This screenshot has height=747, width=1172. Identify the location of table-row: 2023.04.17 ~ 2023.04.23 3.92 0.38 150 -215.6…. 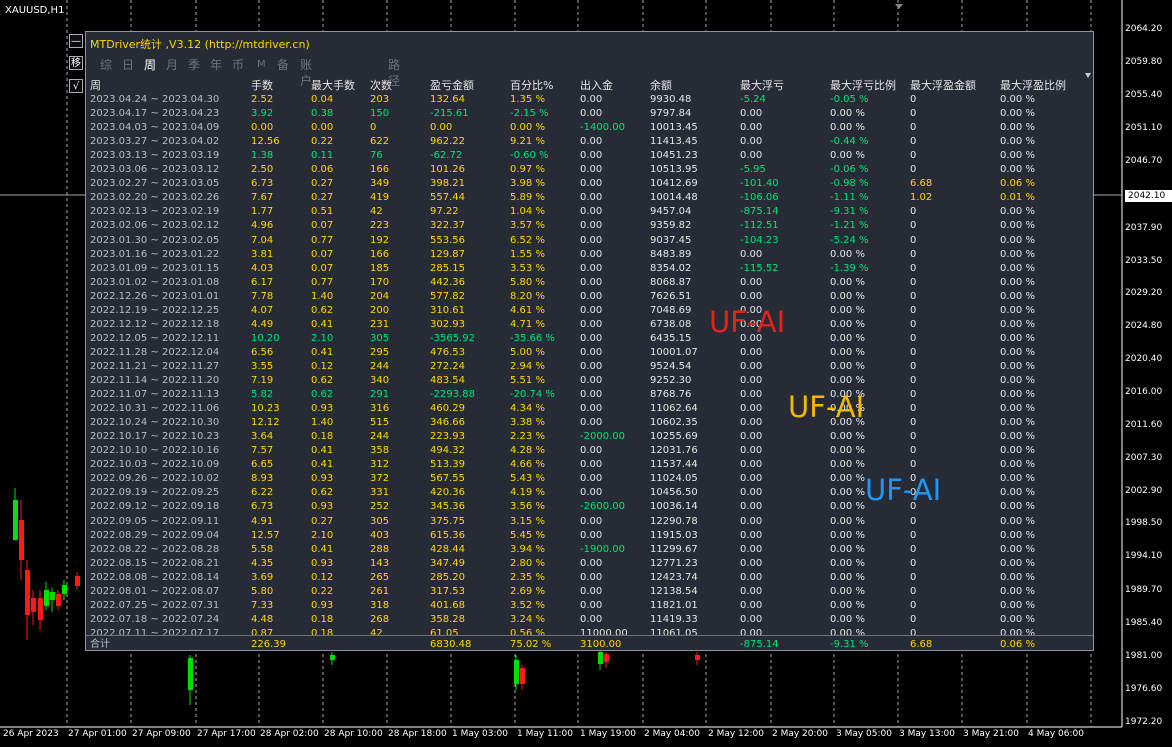
(586, 113).